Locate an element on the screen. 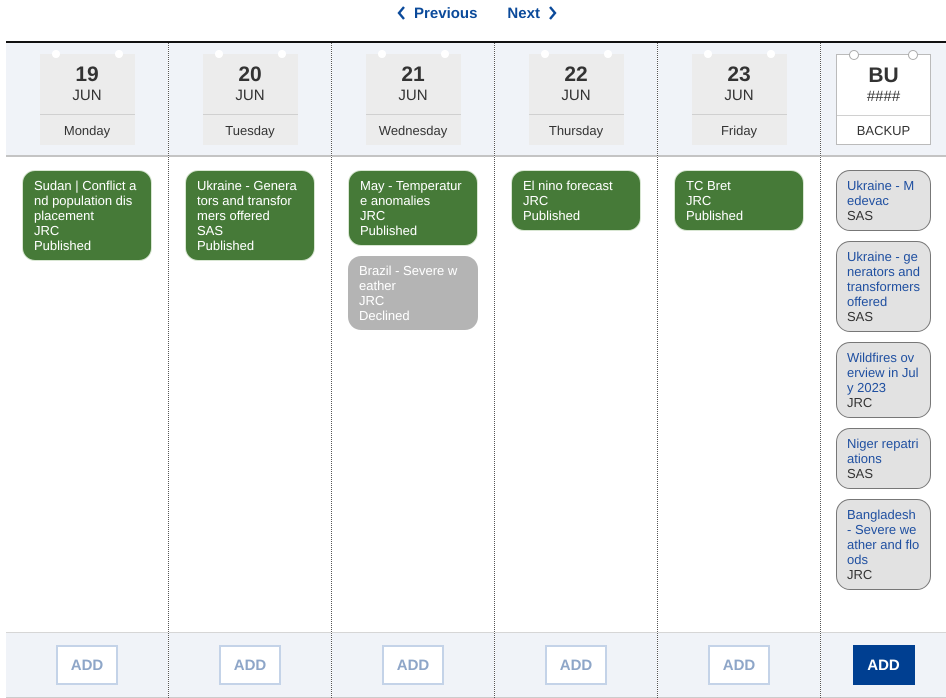  event-title: Bangladesh - Severe weather and floods is located at coordinates (883, 537).